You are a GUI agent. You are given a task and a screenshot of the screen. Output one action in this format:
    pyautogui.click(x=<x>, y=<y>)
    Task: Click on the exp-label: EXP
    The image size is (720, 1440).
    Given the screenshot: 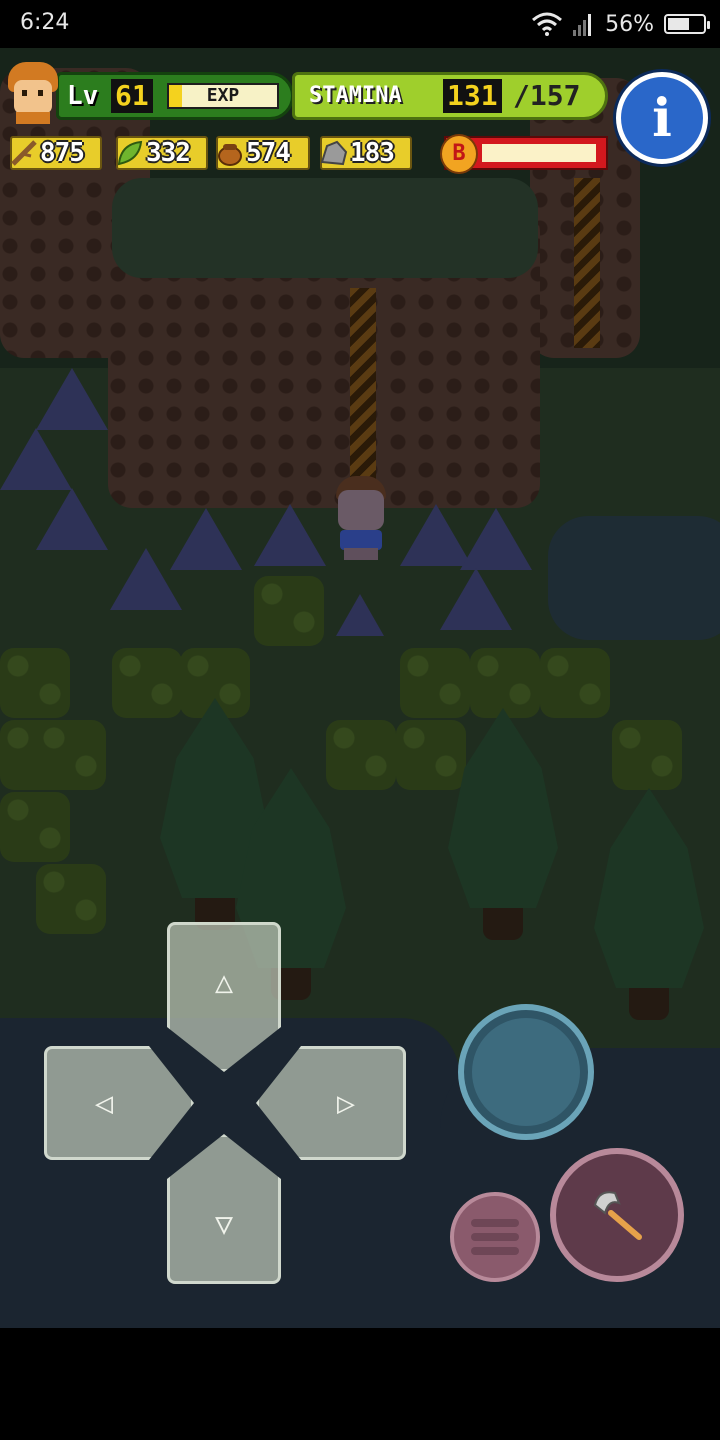 What is the action you would take?
    pyautogui.click(x=223, y=95)
    